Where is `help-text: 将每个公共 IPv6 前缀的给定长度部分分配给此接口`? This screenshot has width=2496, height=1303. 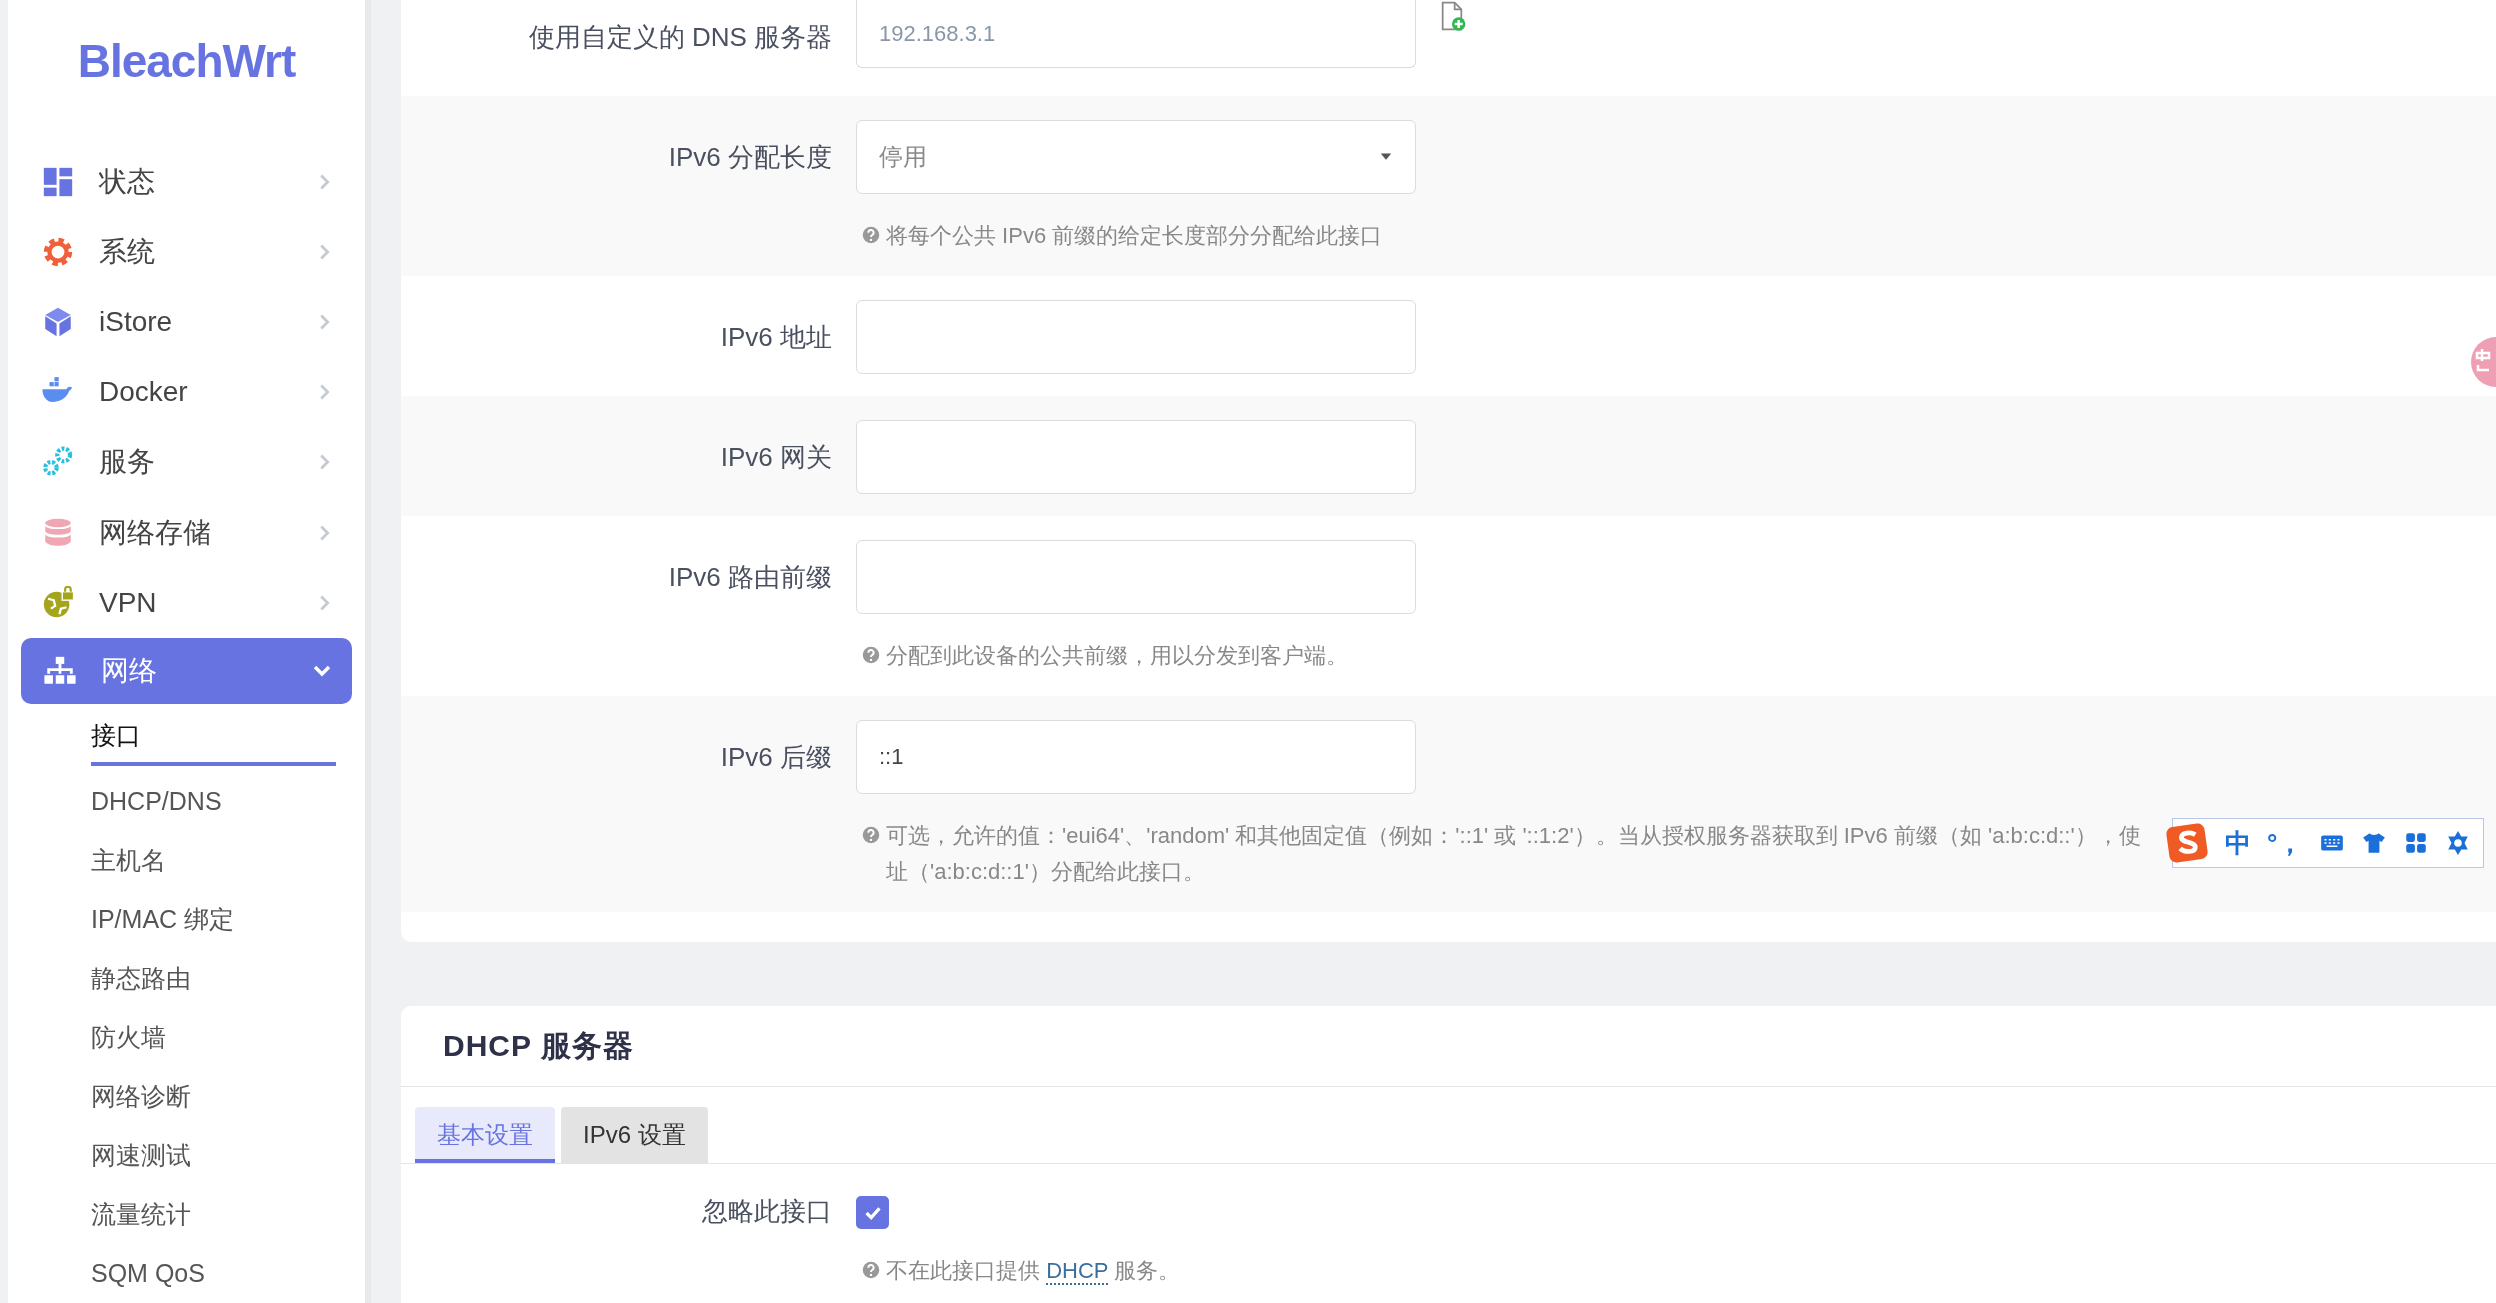
help-text: 将每个公共 IPv6 前缀的给定长度部分分配给此接口 is located at coordinates (1134, 236).